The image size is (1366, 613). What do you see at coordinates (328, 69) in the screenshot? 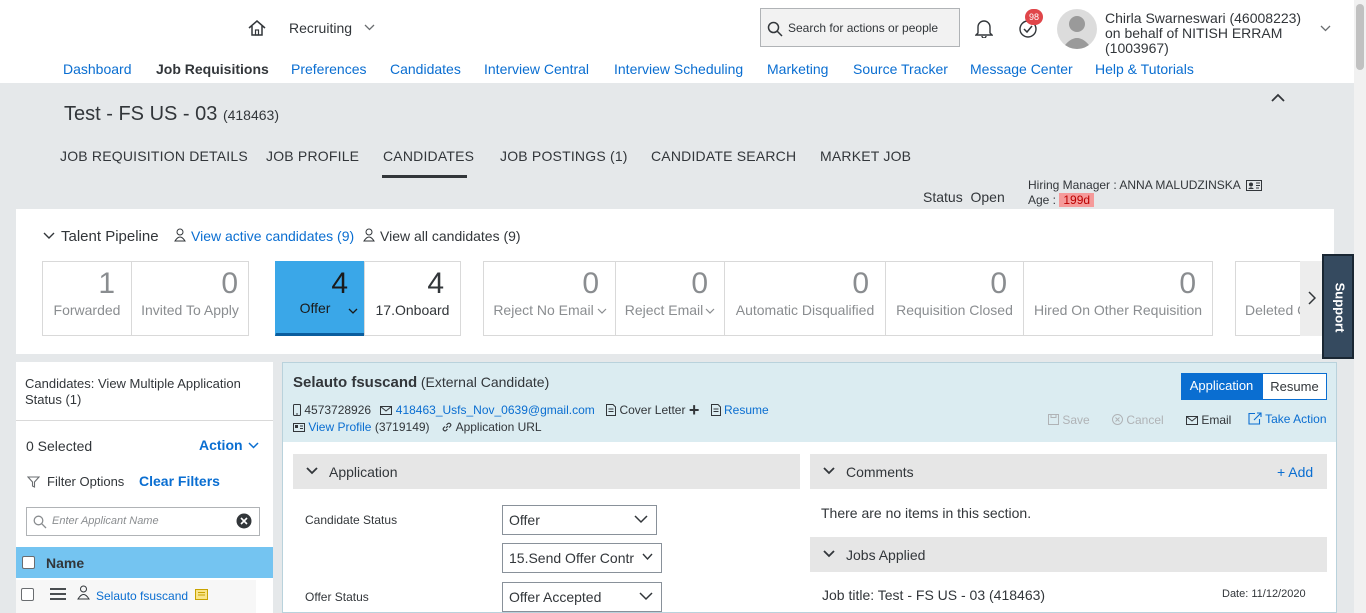
I see `nav-preferences: Preferences` at bounding box center [328, 69].